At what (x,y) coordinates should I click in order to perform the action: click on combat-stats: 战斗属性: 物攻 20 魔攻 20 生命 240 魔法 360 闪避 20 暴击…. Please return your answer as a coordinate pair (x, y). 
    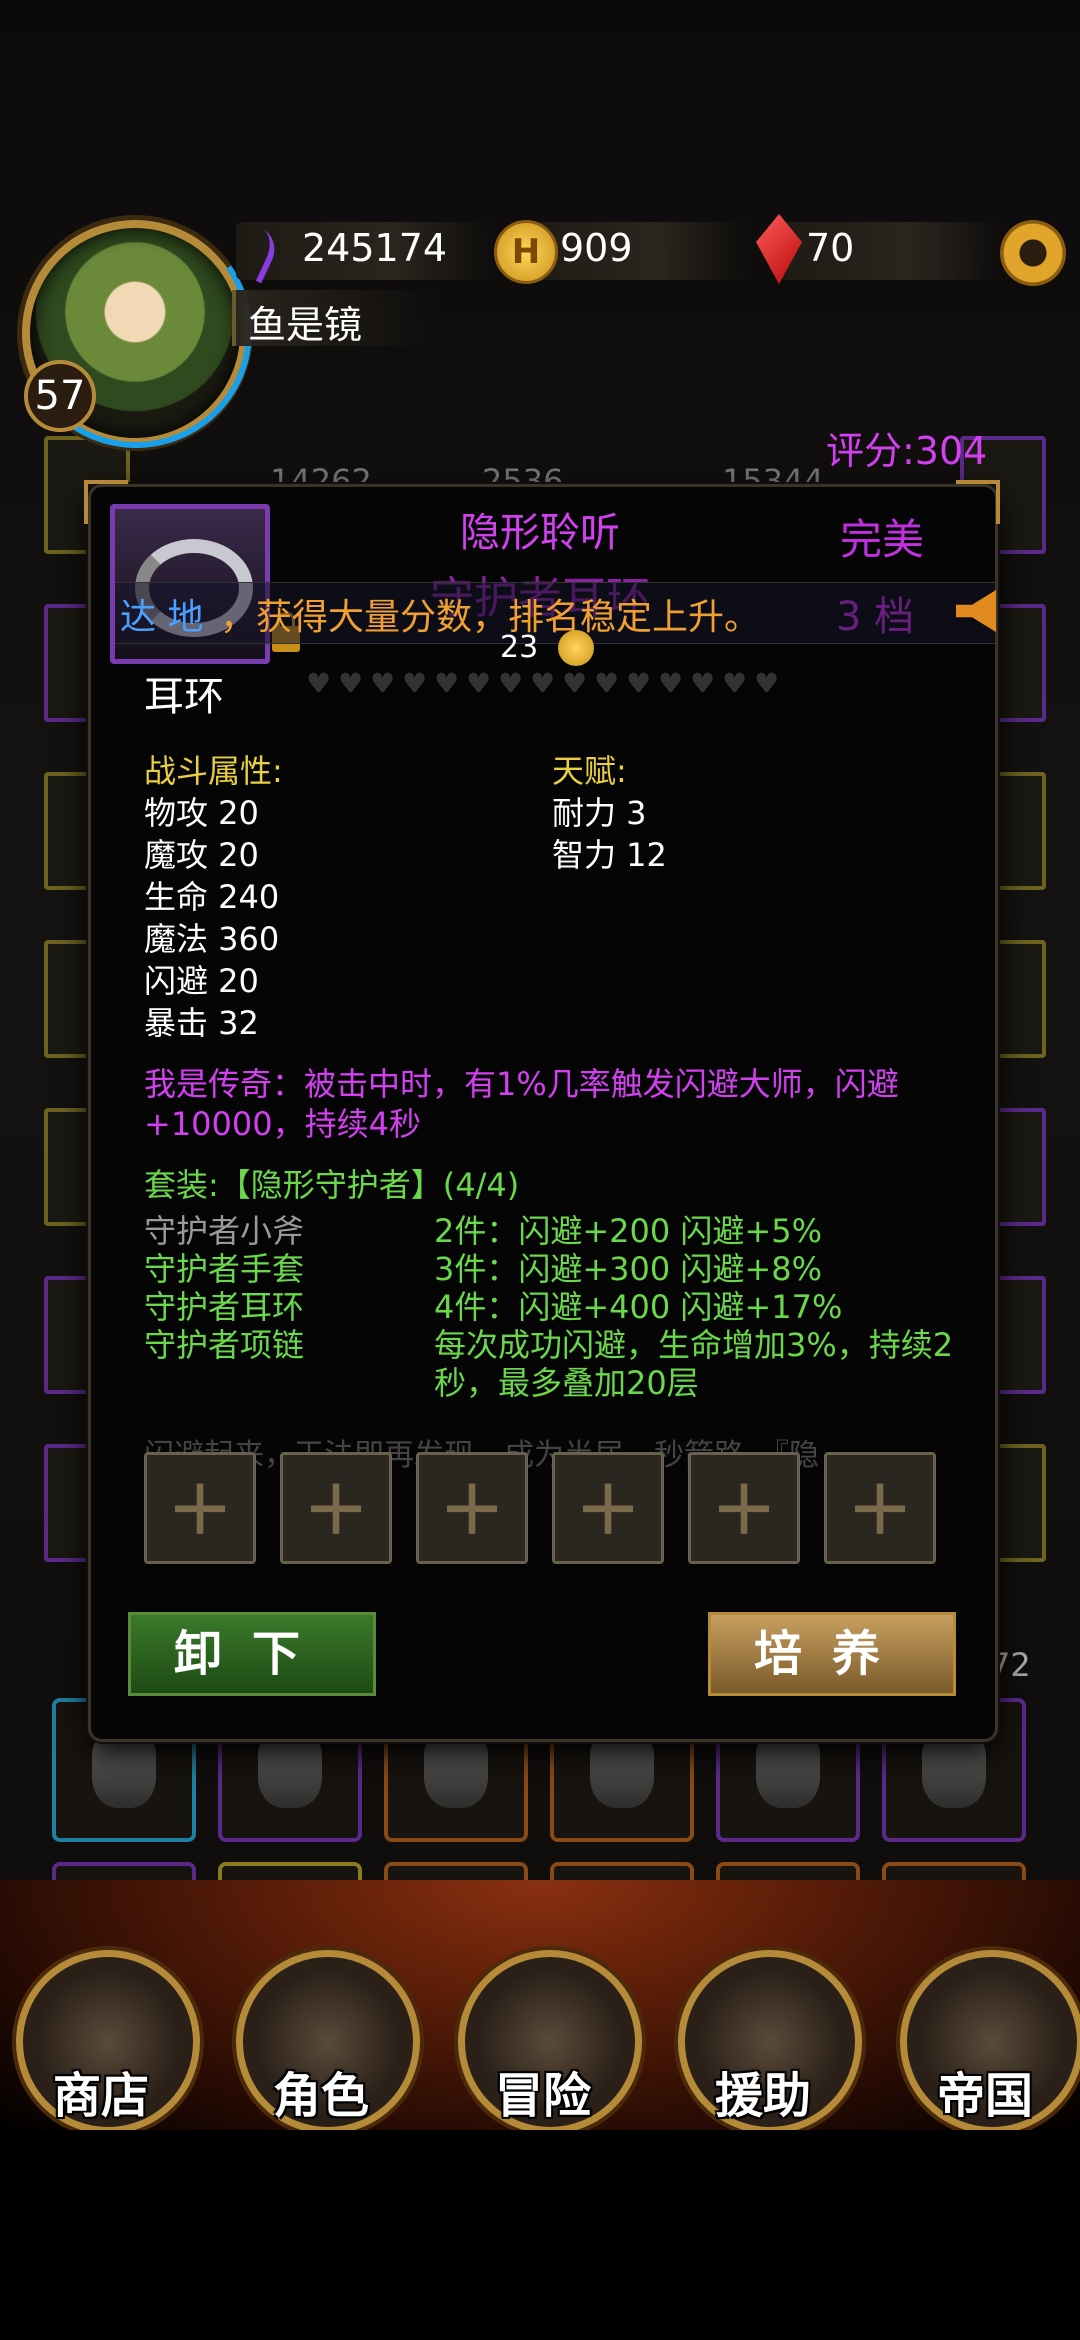
    Looking at the image, I should click on (213, 897).